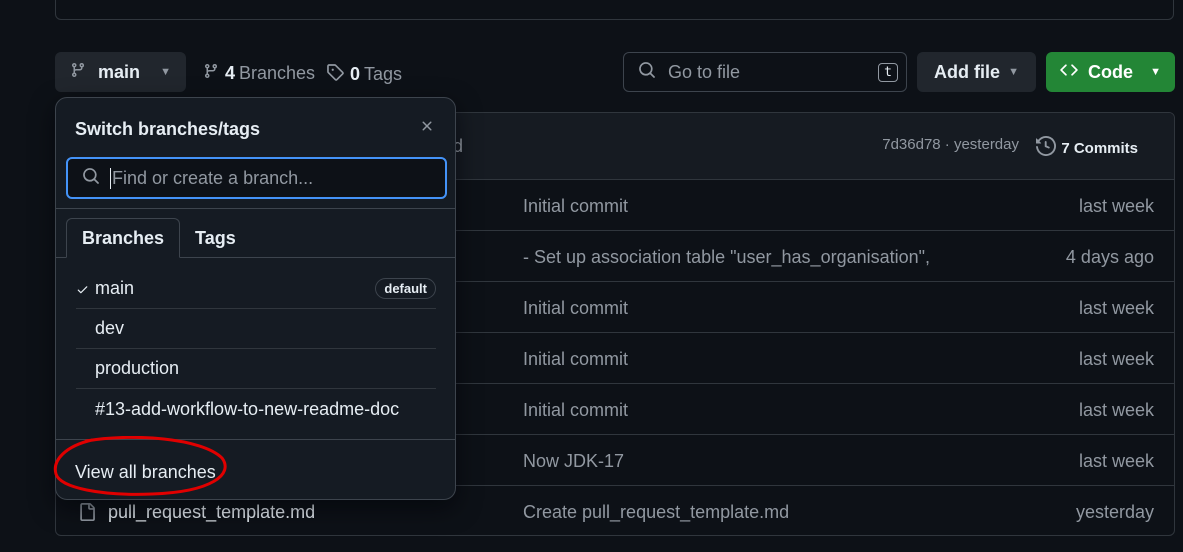 The image size is (1183, 552). I want to click on commit-message: Now JDK-17, so click(573, 461).